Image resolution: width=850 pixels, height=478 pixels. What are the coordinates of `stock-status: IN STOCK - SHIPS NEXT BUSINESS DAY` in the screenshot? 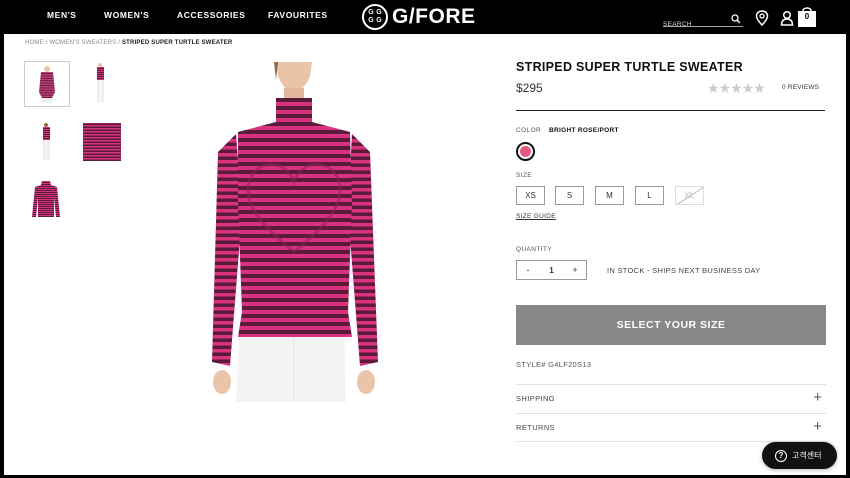 It's located at (684, 270).